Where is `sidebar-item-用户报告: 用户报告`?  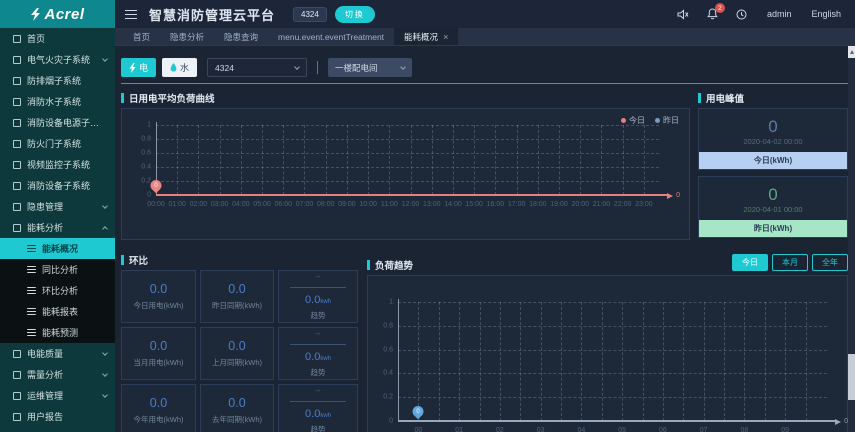
sidebar-item-用户报告: 用户报告 is located at coordinates (57, 416).